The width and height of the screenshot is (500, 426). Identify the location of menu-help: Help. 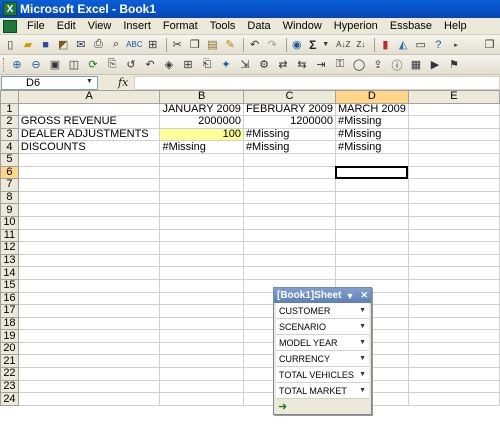
(455, 26).